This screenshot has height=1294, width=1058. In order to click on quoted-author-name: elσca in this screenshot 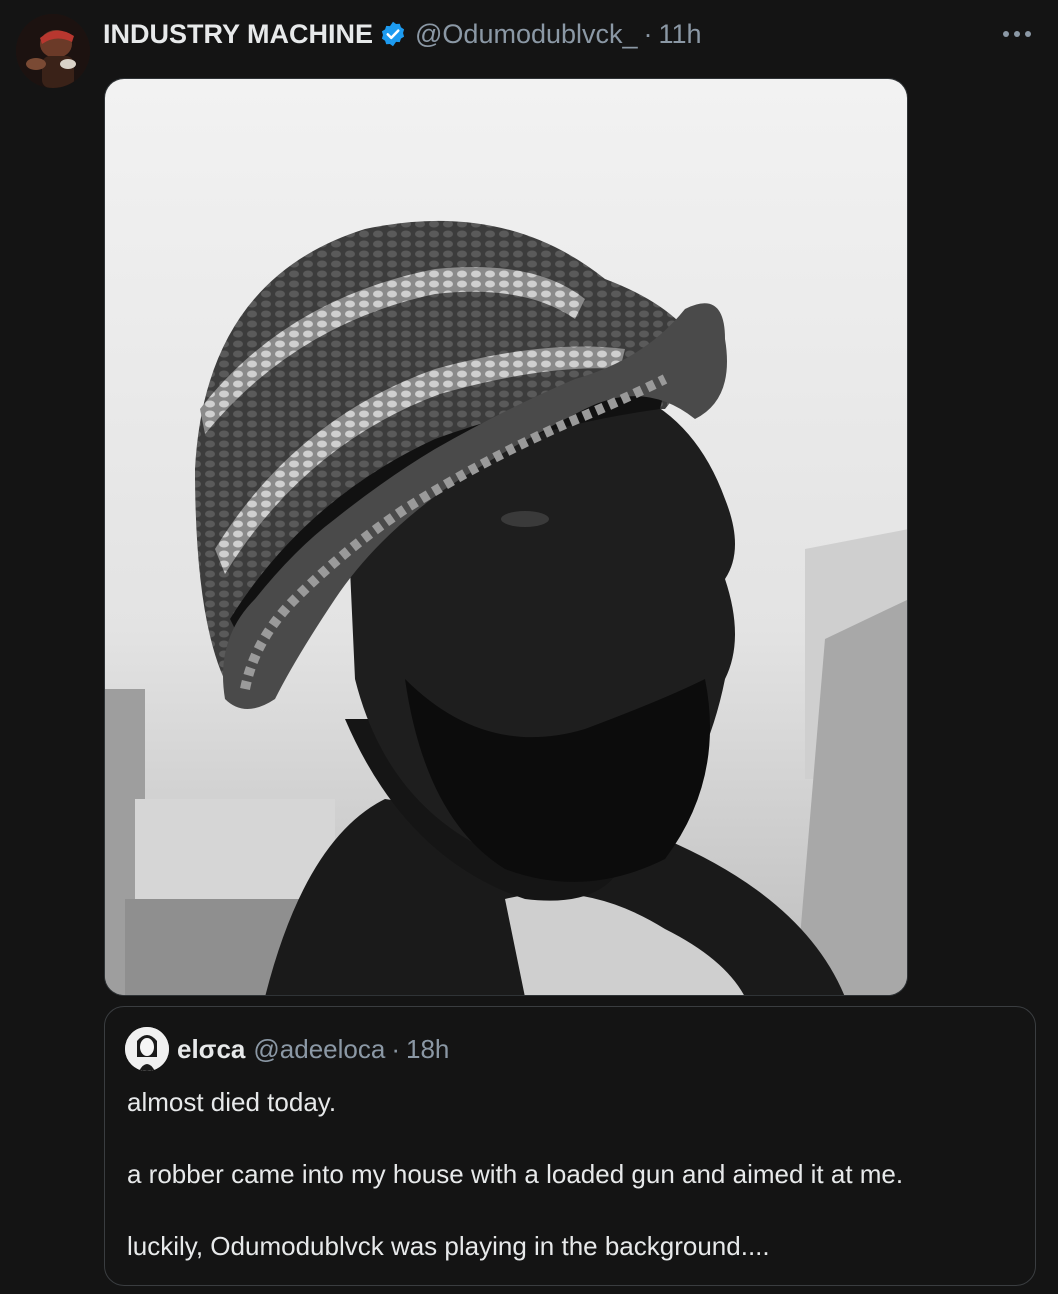, I will do `click(211, 1049)`.